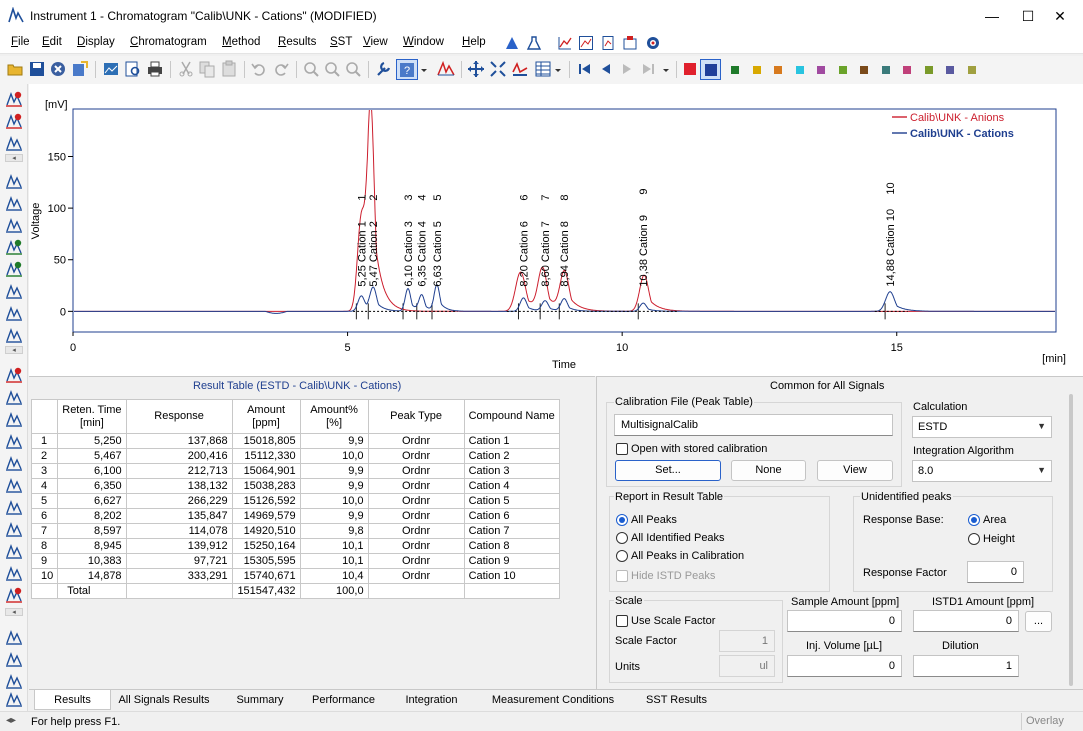 This screenshot has width=1083, height=731. I want to click on table-row: 1 5,250 137,868 15018,805 9,9 Ordnr Cation 1, so click(295, 441).